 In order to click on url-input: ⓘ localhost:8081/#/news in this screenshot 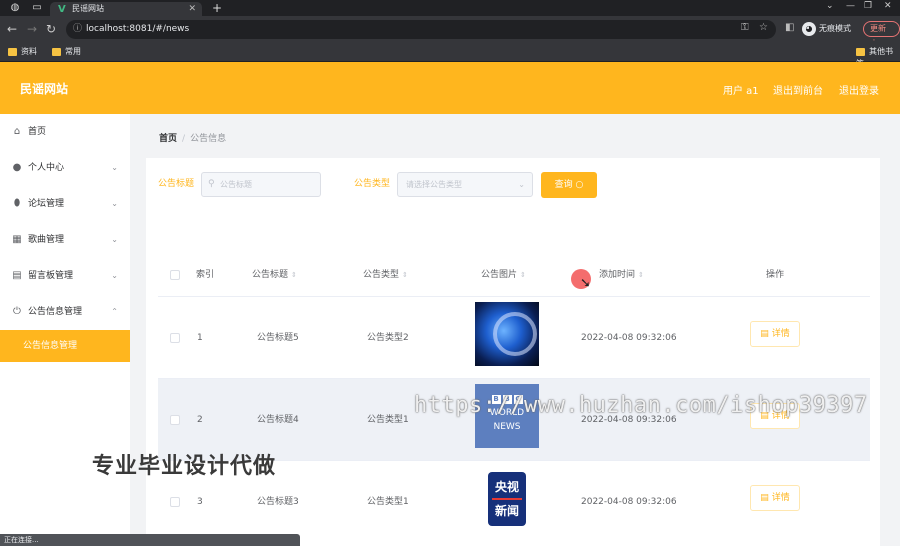, I will do `click(421, 29)`.